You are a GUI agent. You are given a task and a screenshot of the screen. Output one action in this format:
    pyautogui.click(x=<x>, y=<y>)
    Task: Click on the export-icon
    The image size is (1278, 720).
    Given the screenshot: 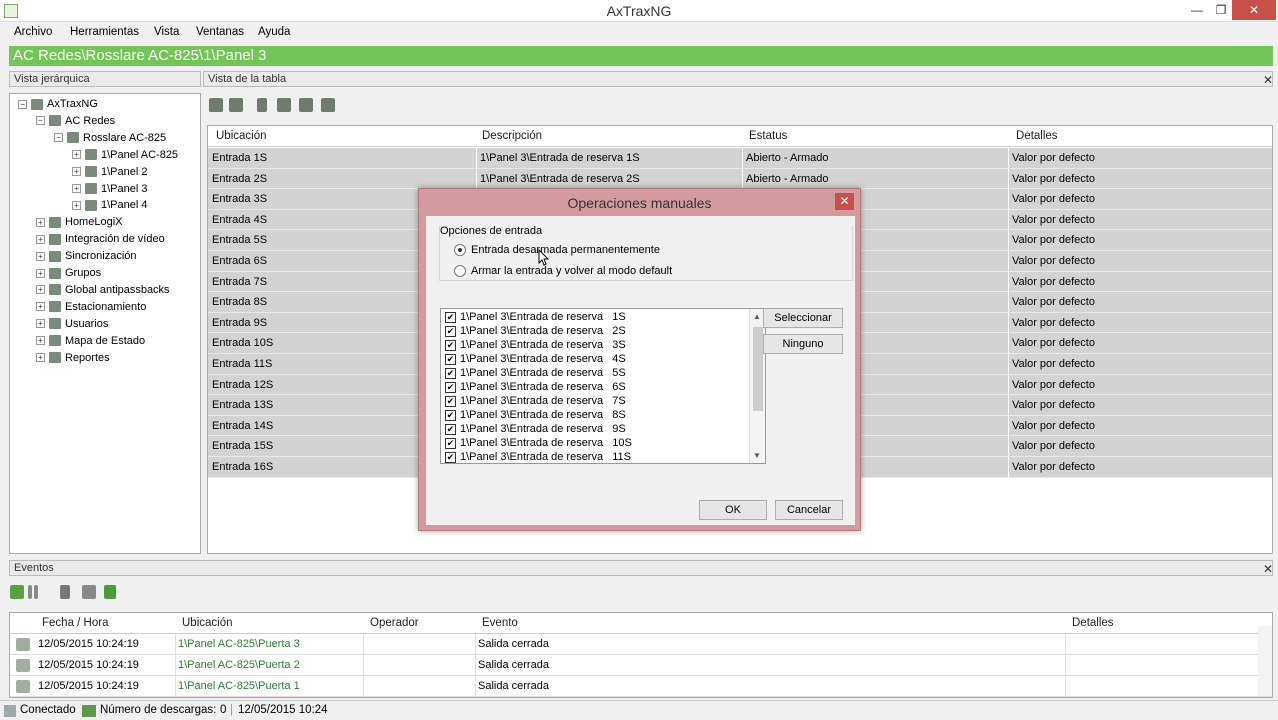 What is the action you would take?
    pyautogui.click(x=216, y=105)
    